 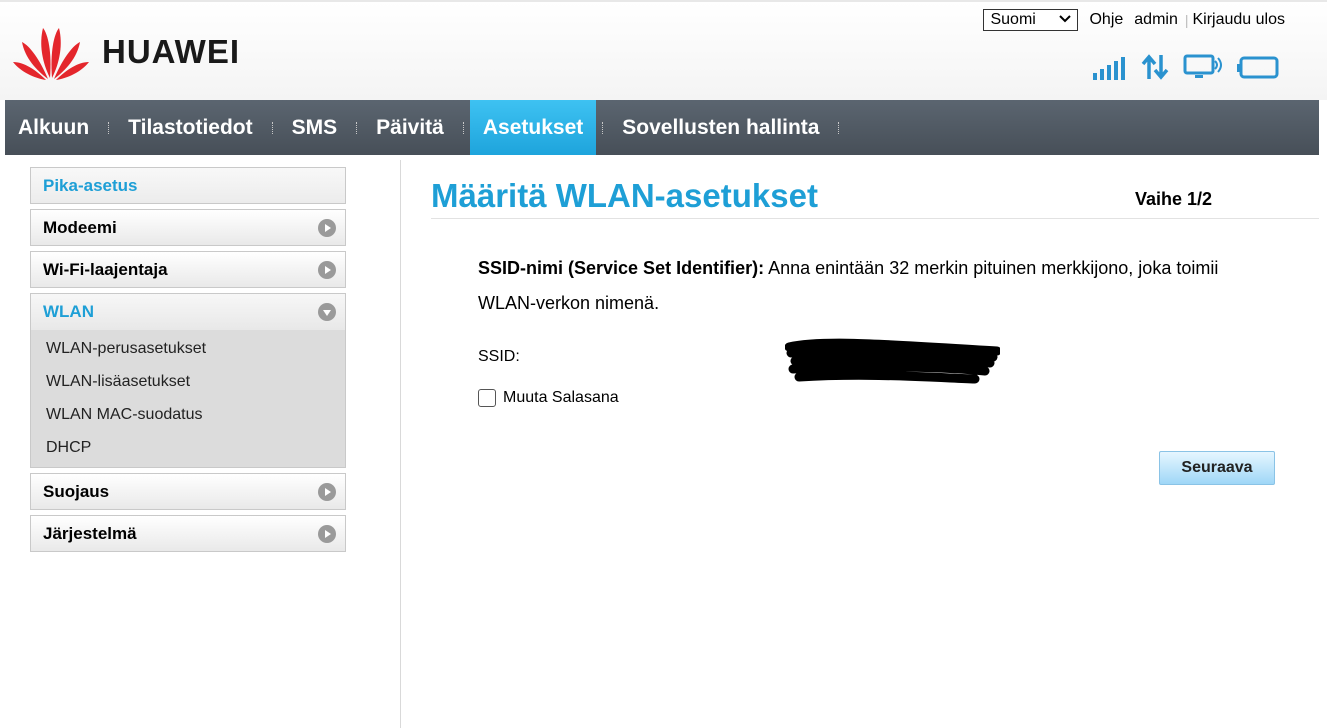 I want to click on battery-icon, so click(x=1258, y=67).